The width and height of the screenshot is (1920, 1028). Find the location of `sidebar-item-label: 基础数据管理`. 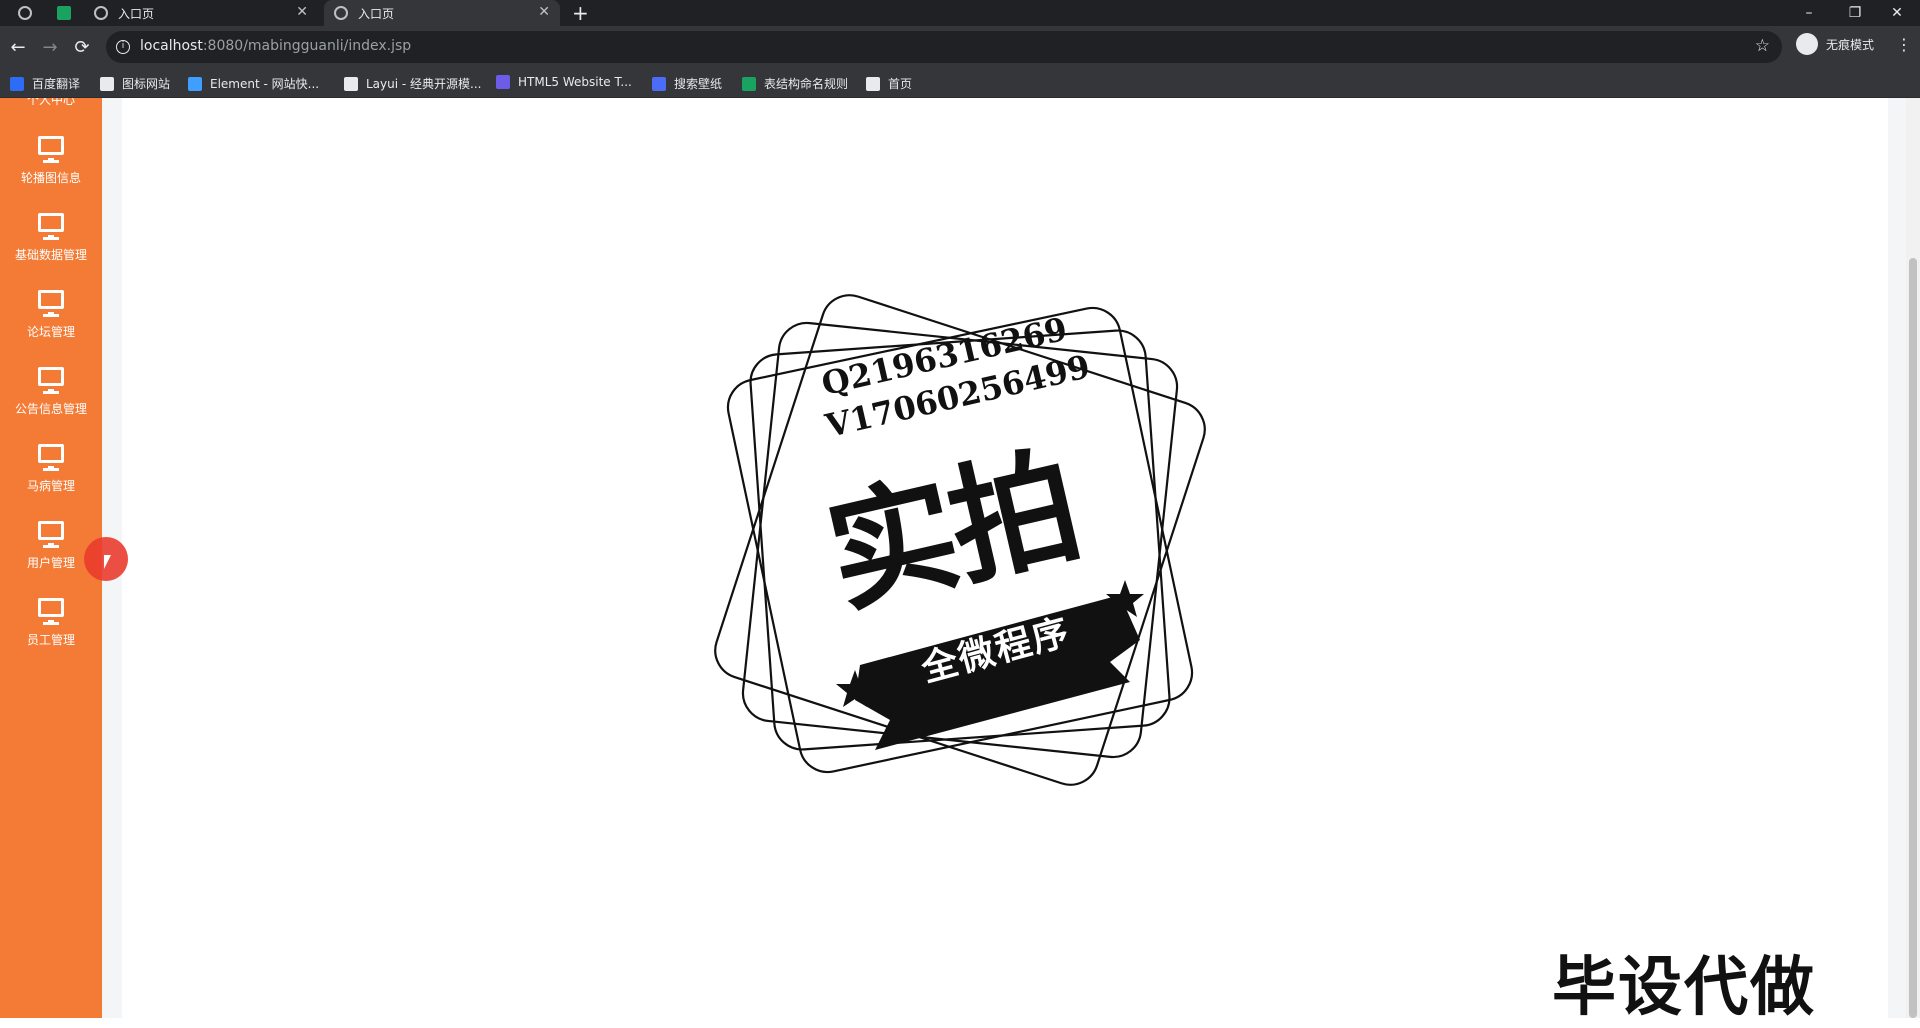

sidebar-item-label: 基础数据管理 is located at coordinates (50, 255).